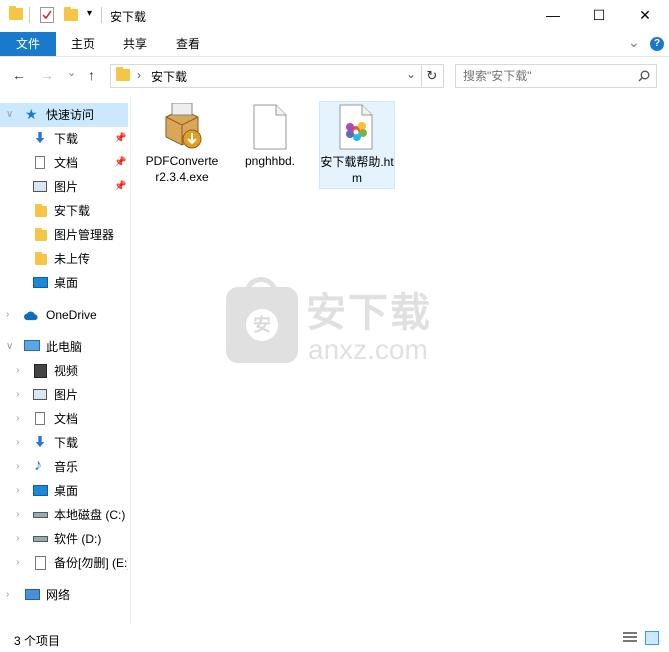 This screenshot has height=652, width=669. What do you see at coordinates (369, 313) in the screenshot?
I see `watermark-cn-text: 安下载` at bounding box center [369, 313].